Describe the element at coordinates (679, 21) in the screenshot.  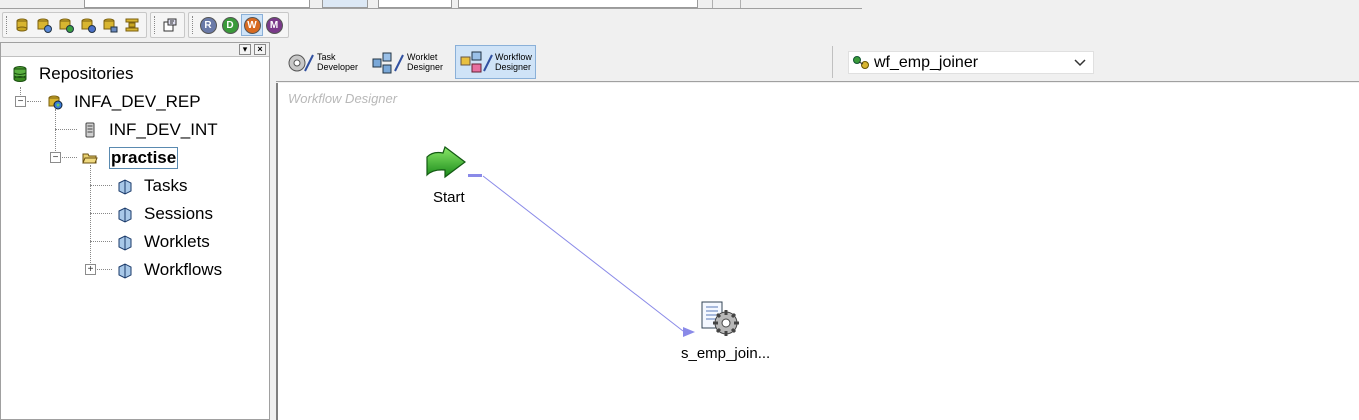
I see `main-toolbar: R D W M` at that location.